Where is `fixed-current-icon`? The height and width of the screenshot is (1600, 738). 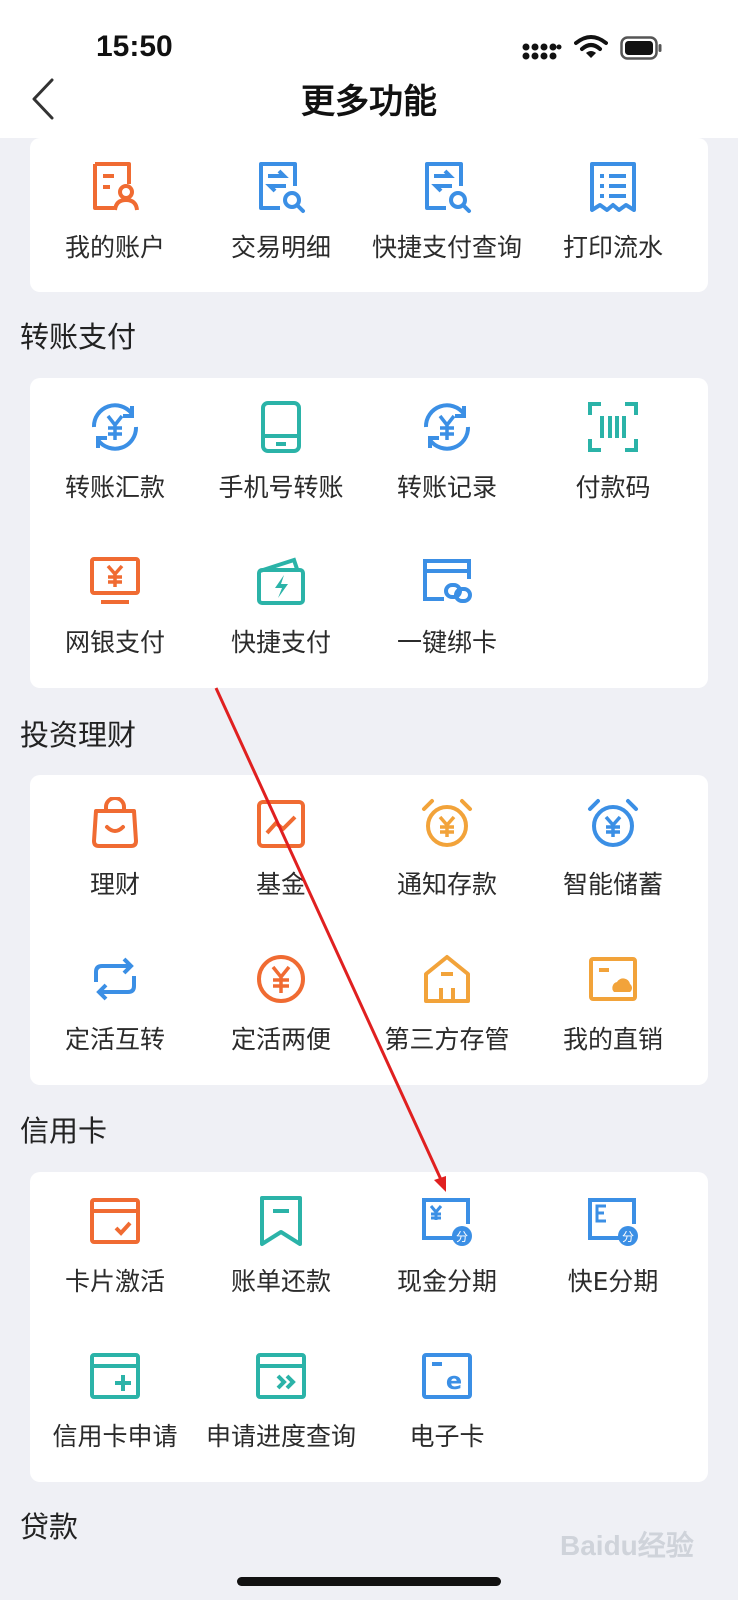 fixed-current-icon is located at coordinates (281, 979).